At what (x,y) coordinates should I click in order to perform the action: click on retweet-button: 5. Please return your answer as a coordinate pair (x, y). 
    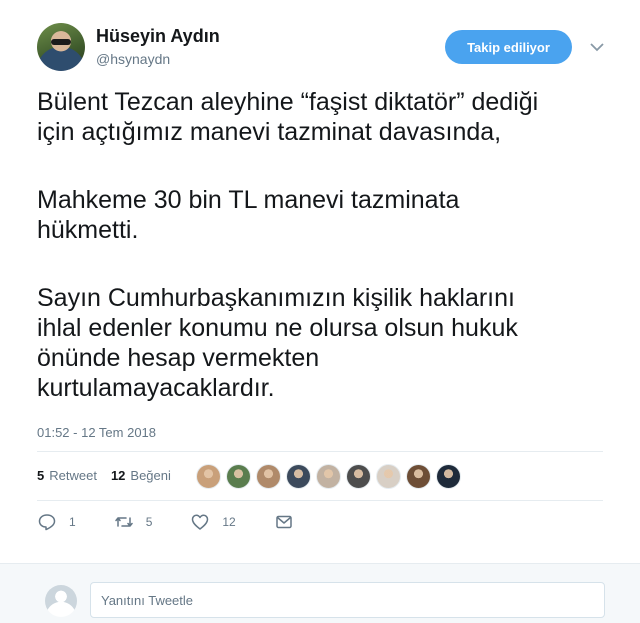
    Looking at the image, I should click on (133, 522).